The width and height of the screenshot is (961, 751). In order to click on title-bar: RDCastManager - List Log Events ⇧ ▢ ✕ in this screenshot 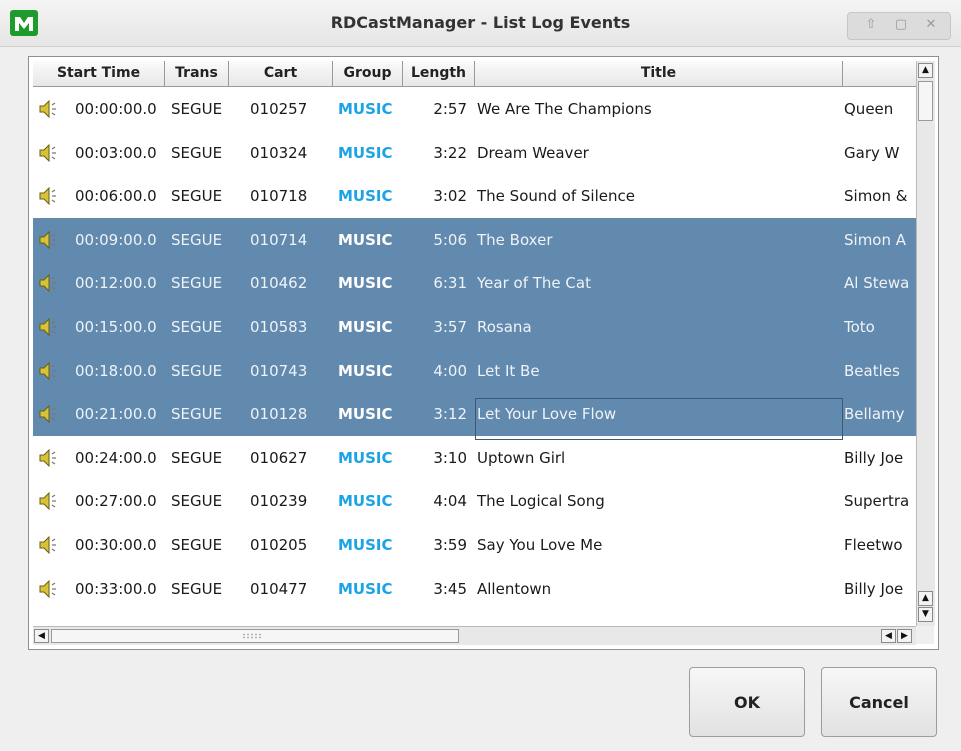, I will do `click(480, 23)`.